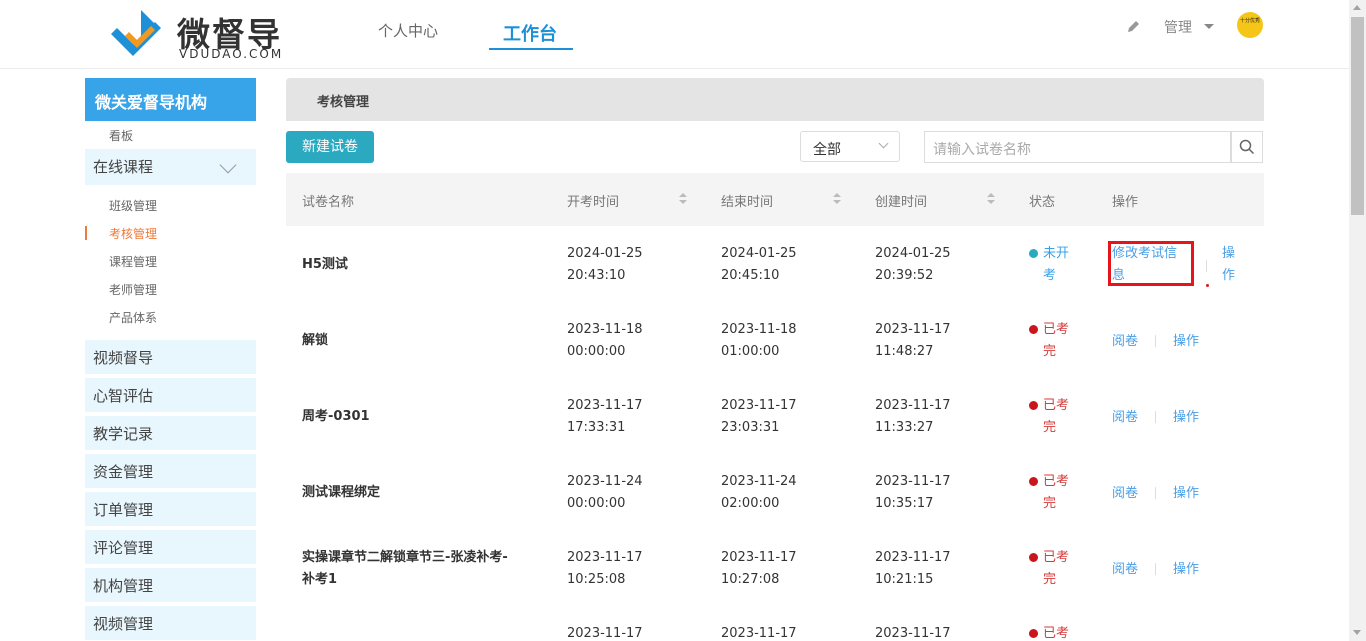  What do you see at coordinates (750, 503) in the screenshot?
I see `time: 02:00:00` at bounding box center [750, 503].